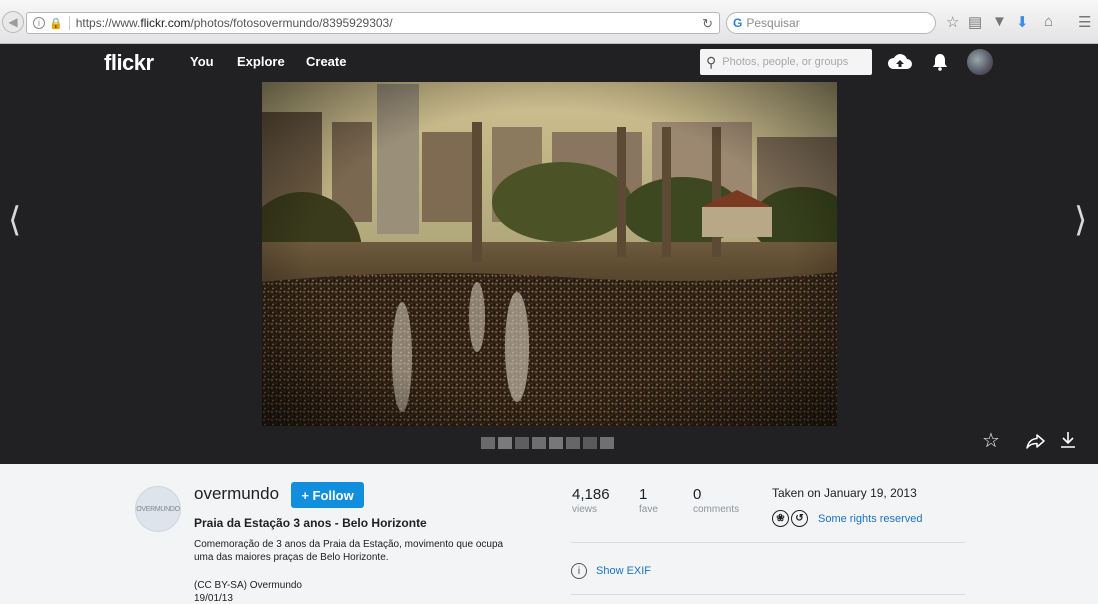  I want to click on lock-icon: 🔒, so click(56, 23).